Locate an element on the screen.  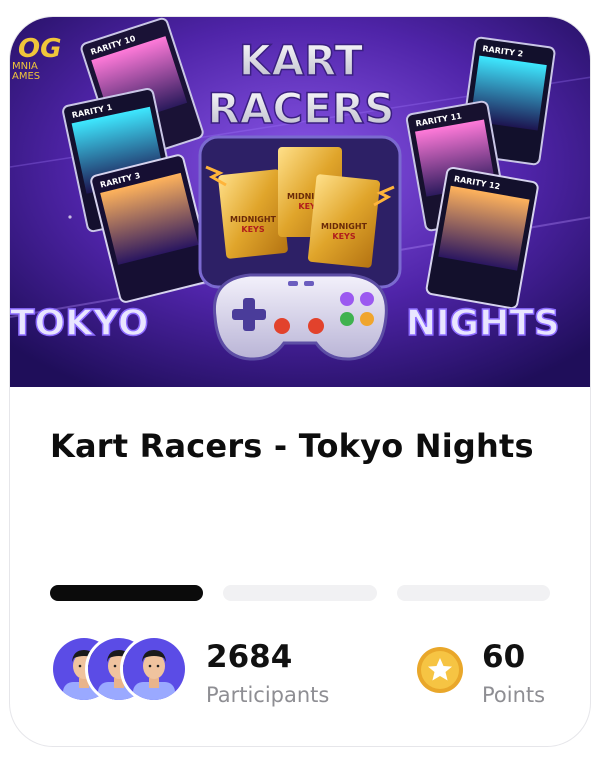
participant-avatar-icon is located at coordinates (154, 669).